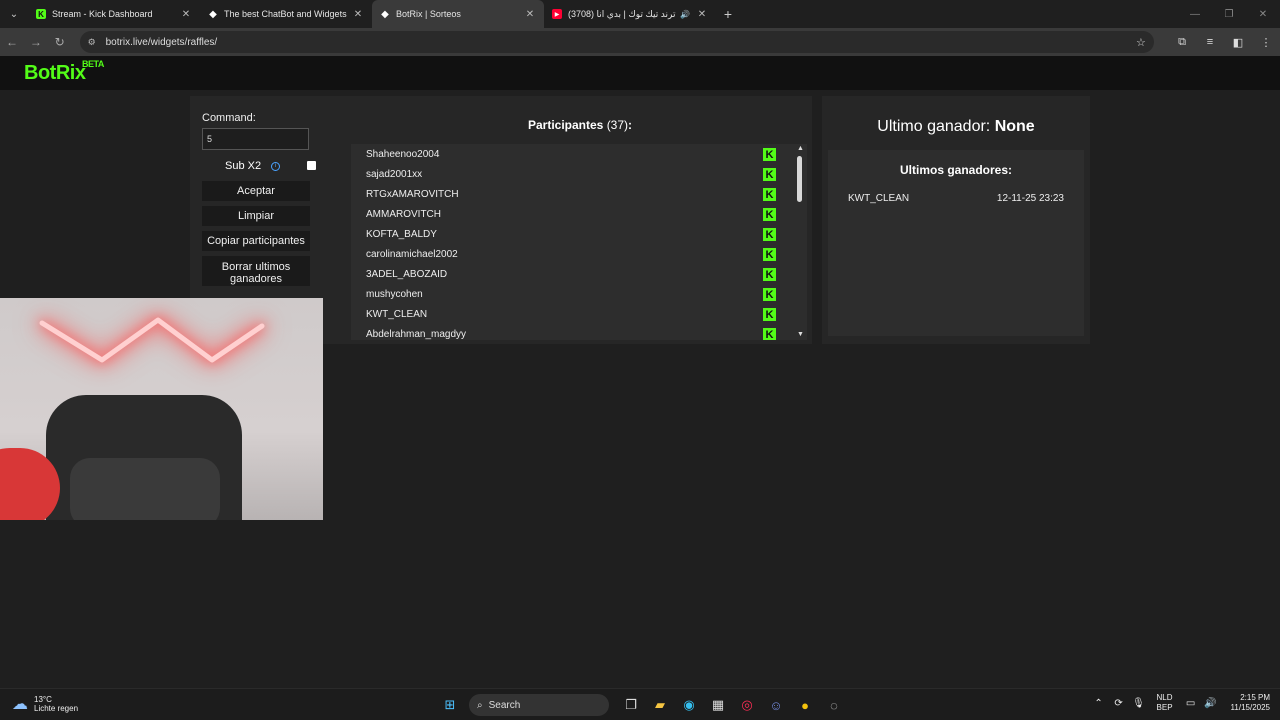 Image resolution: width=1280 pixels, height=720 pixels. Describe the element at coordinates (689, 705) in the screenshot. I see `edge-icon: ◉` at that location.